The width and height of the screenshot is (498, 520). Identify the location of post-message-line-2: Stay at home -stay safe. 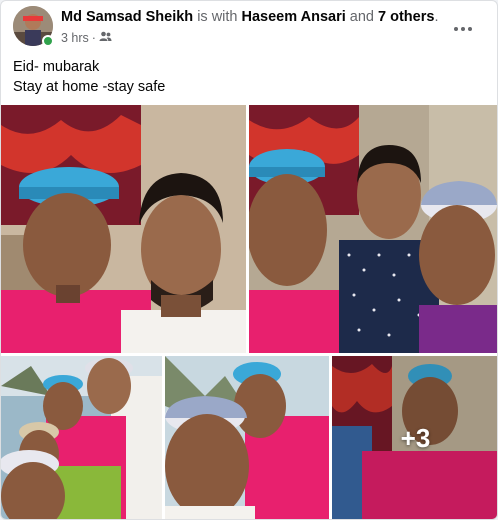
(89, 87).